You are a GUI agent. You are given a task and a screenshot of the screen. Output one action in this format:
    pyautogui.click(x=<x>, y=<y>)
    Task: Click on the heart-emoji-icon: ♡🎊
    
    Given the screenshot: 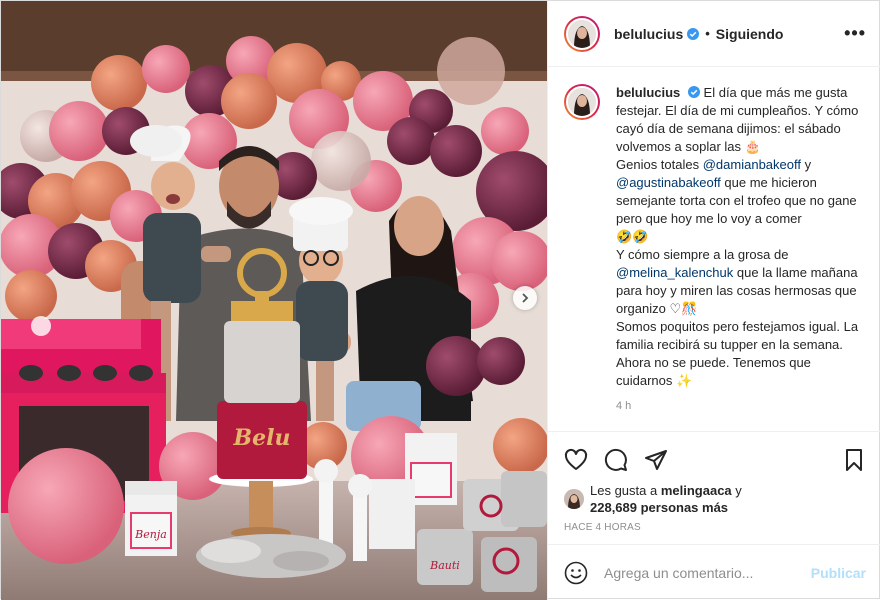 What is the action you would take?
    pyautogui.click(x=683, y=308)
    